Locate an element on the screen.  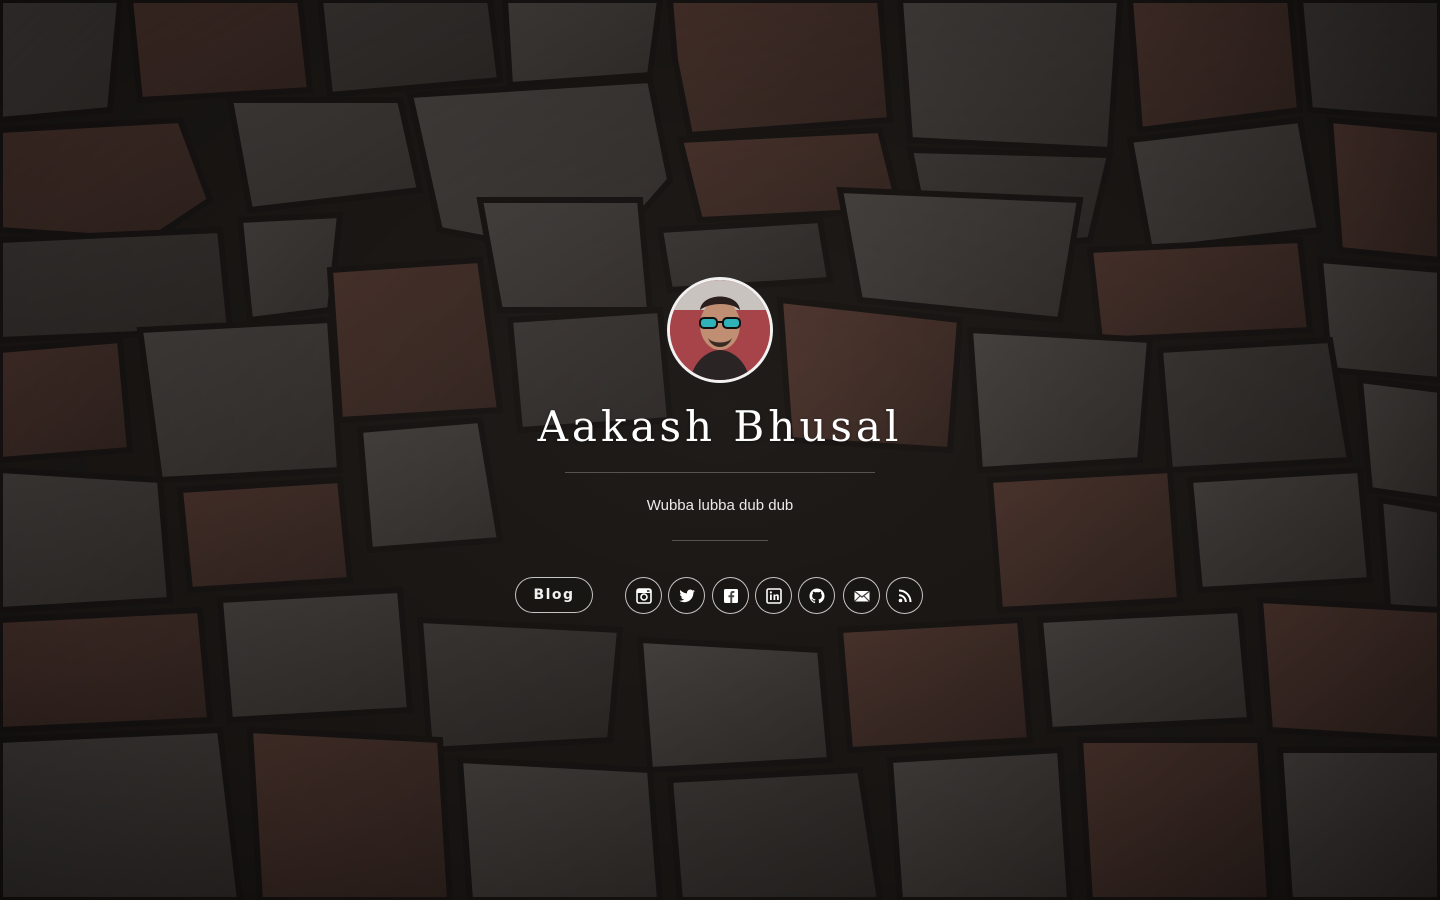
profile-tagline: Wubba lubba dub dub is located at coordinates (720, 505).